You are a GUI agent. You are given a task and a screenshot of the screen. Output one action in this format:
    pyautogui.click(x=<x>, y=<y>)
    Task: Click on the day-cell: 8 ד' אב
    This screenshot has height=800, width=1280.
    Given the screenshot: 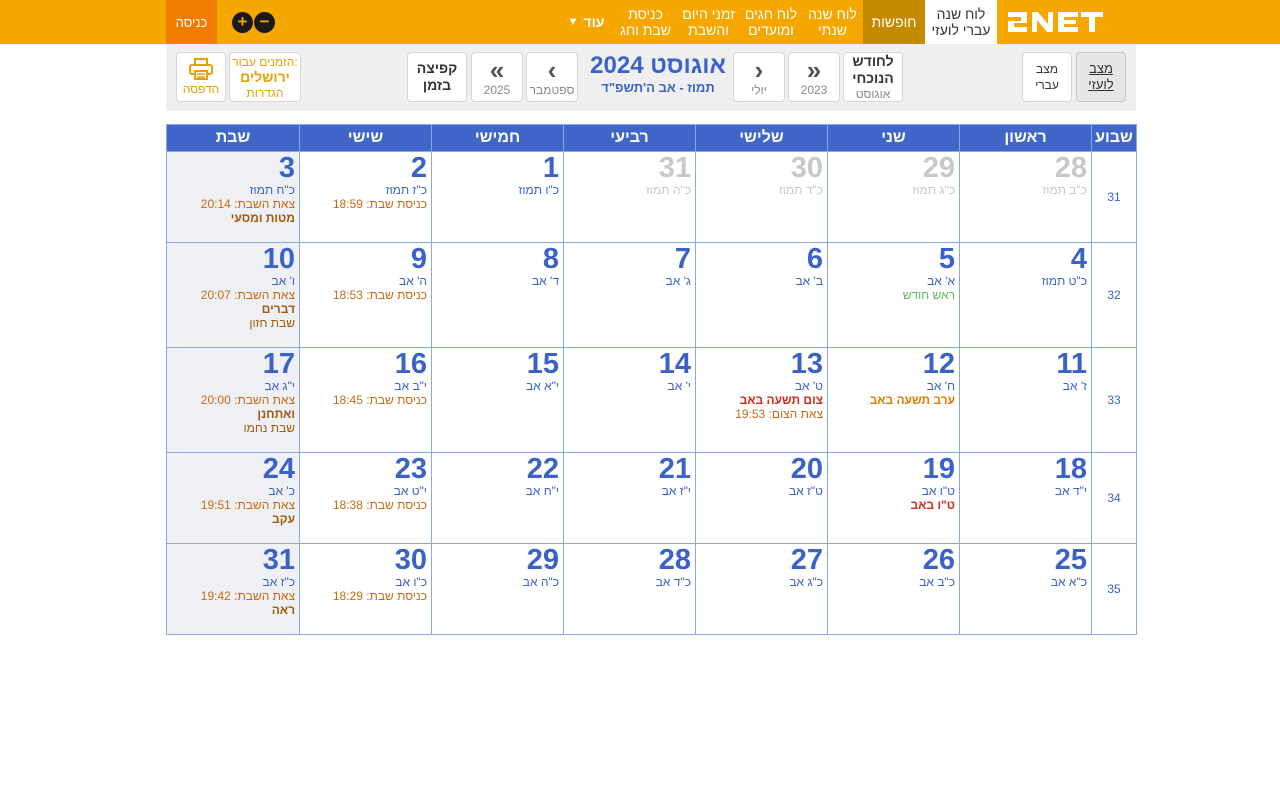 What is the action you would take?
    pyautogui.click(x=497, y=295)
    